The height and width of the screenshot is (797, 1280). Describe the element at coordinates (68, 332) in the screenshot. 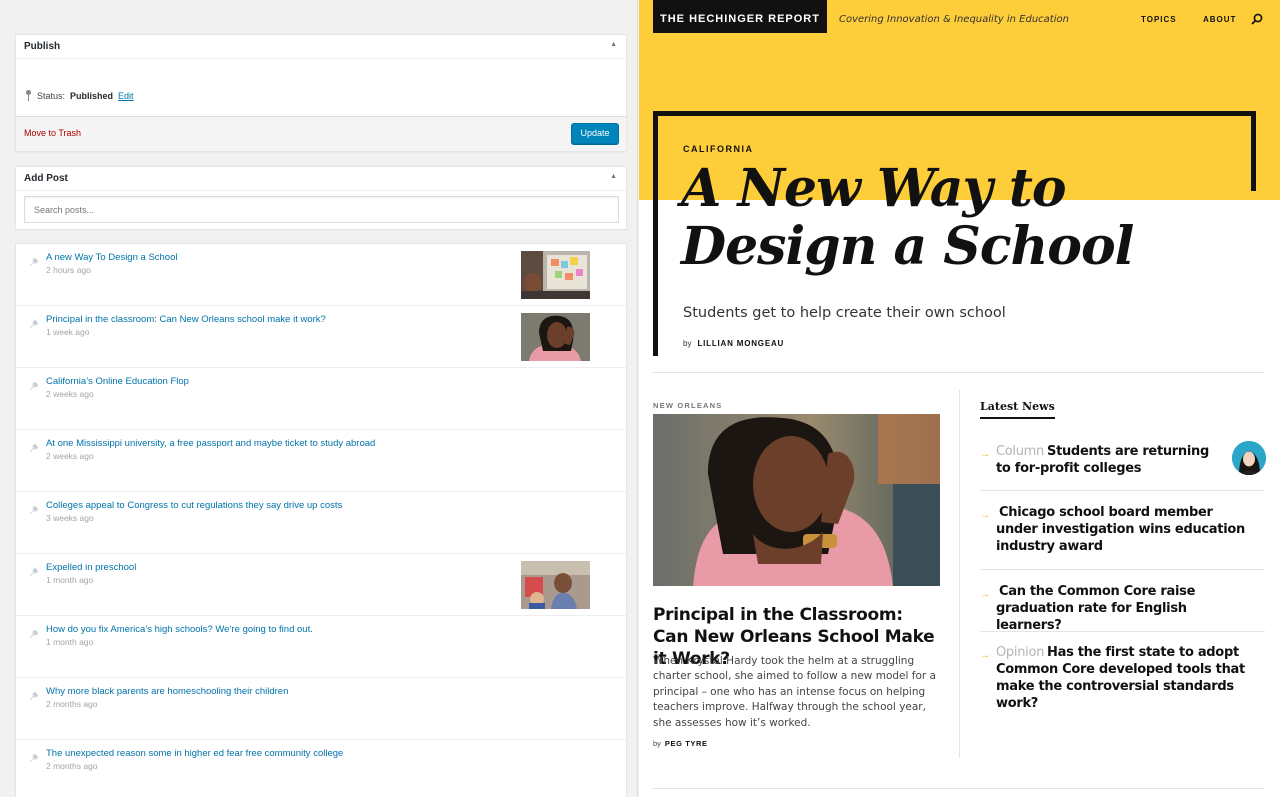

I see `post-time: 1 week ago` at that location.